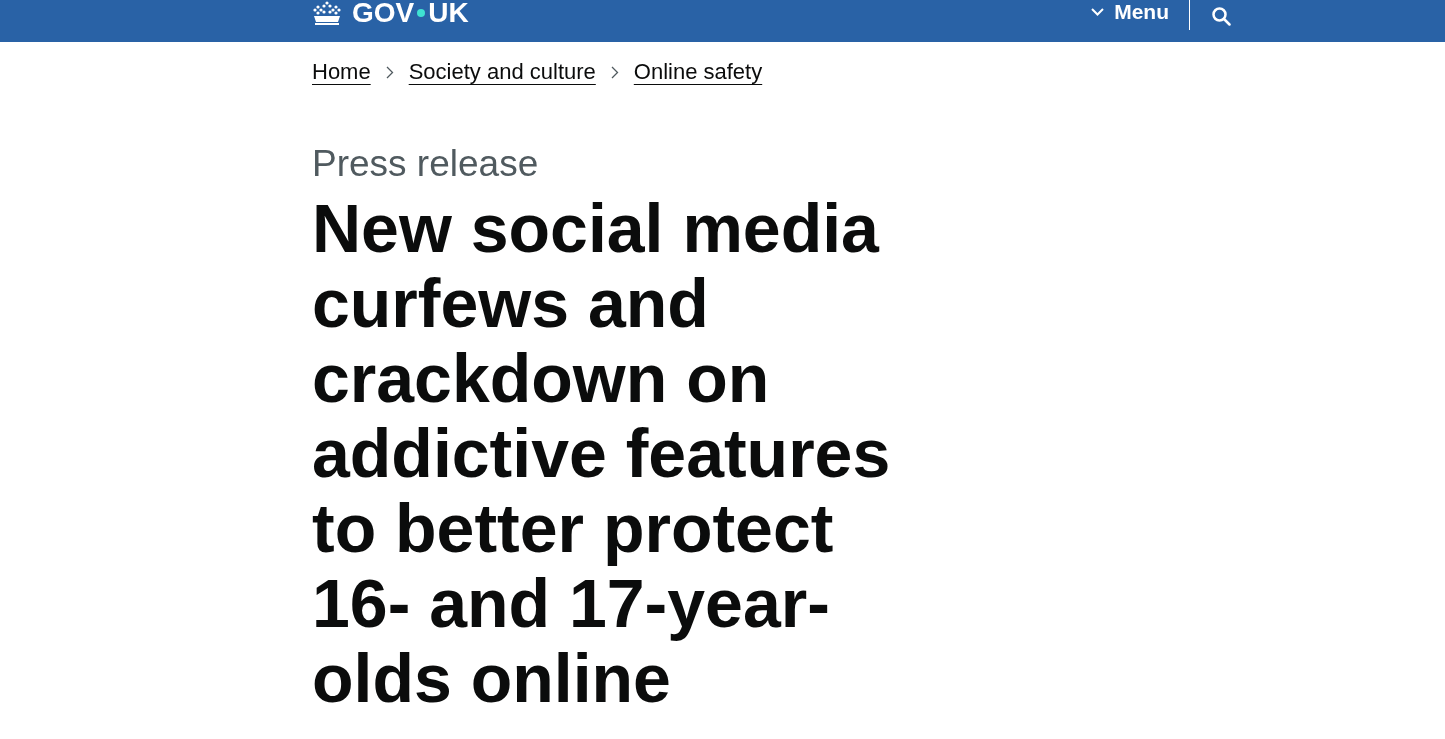 The image size is (1445, 739). I want to click on page-caption: Press release, so click(426, 164).